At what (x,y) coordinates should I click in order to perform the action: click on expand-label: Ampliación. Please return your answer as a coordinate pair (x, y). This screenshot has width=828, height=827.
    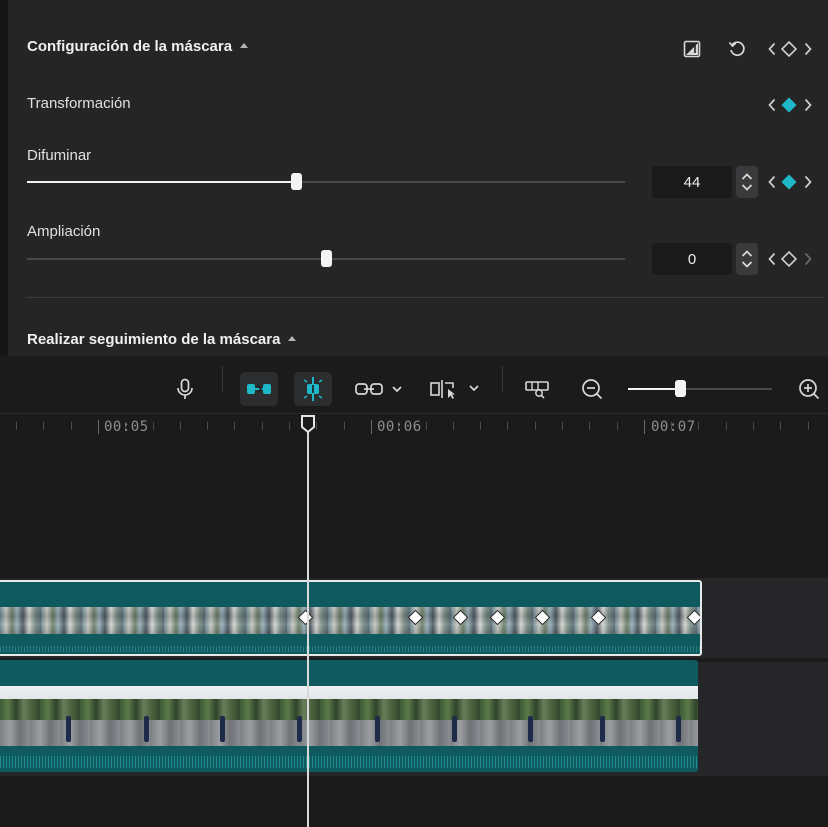
    Looking at the image, I should click on (64, 231).